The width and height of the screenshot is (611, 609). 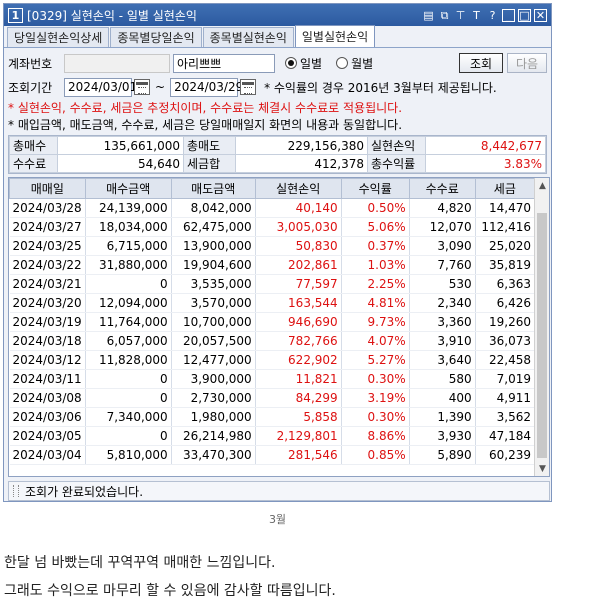 What do you see at coordinates (505, 246) in the screenshot?
I see `cell-tax: 25,020` at bounding box center [505, 246].